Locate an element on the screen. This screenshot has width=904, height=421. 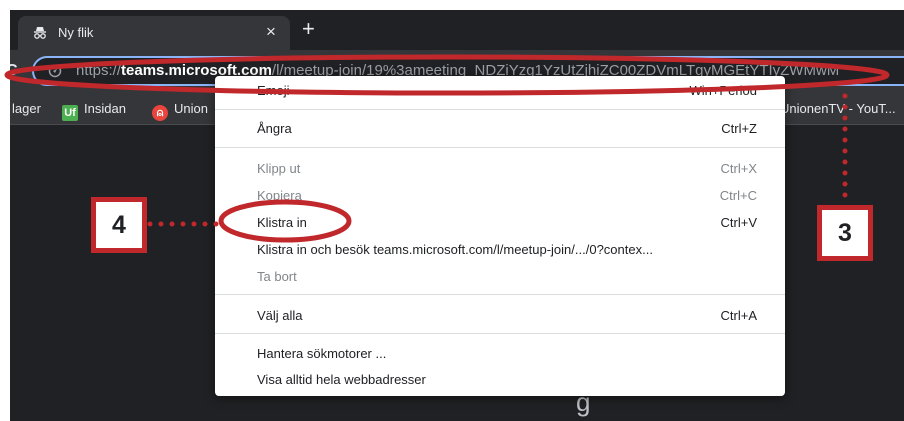
reload-icon: C is located at coordinates (14, 71).